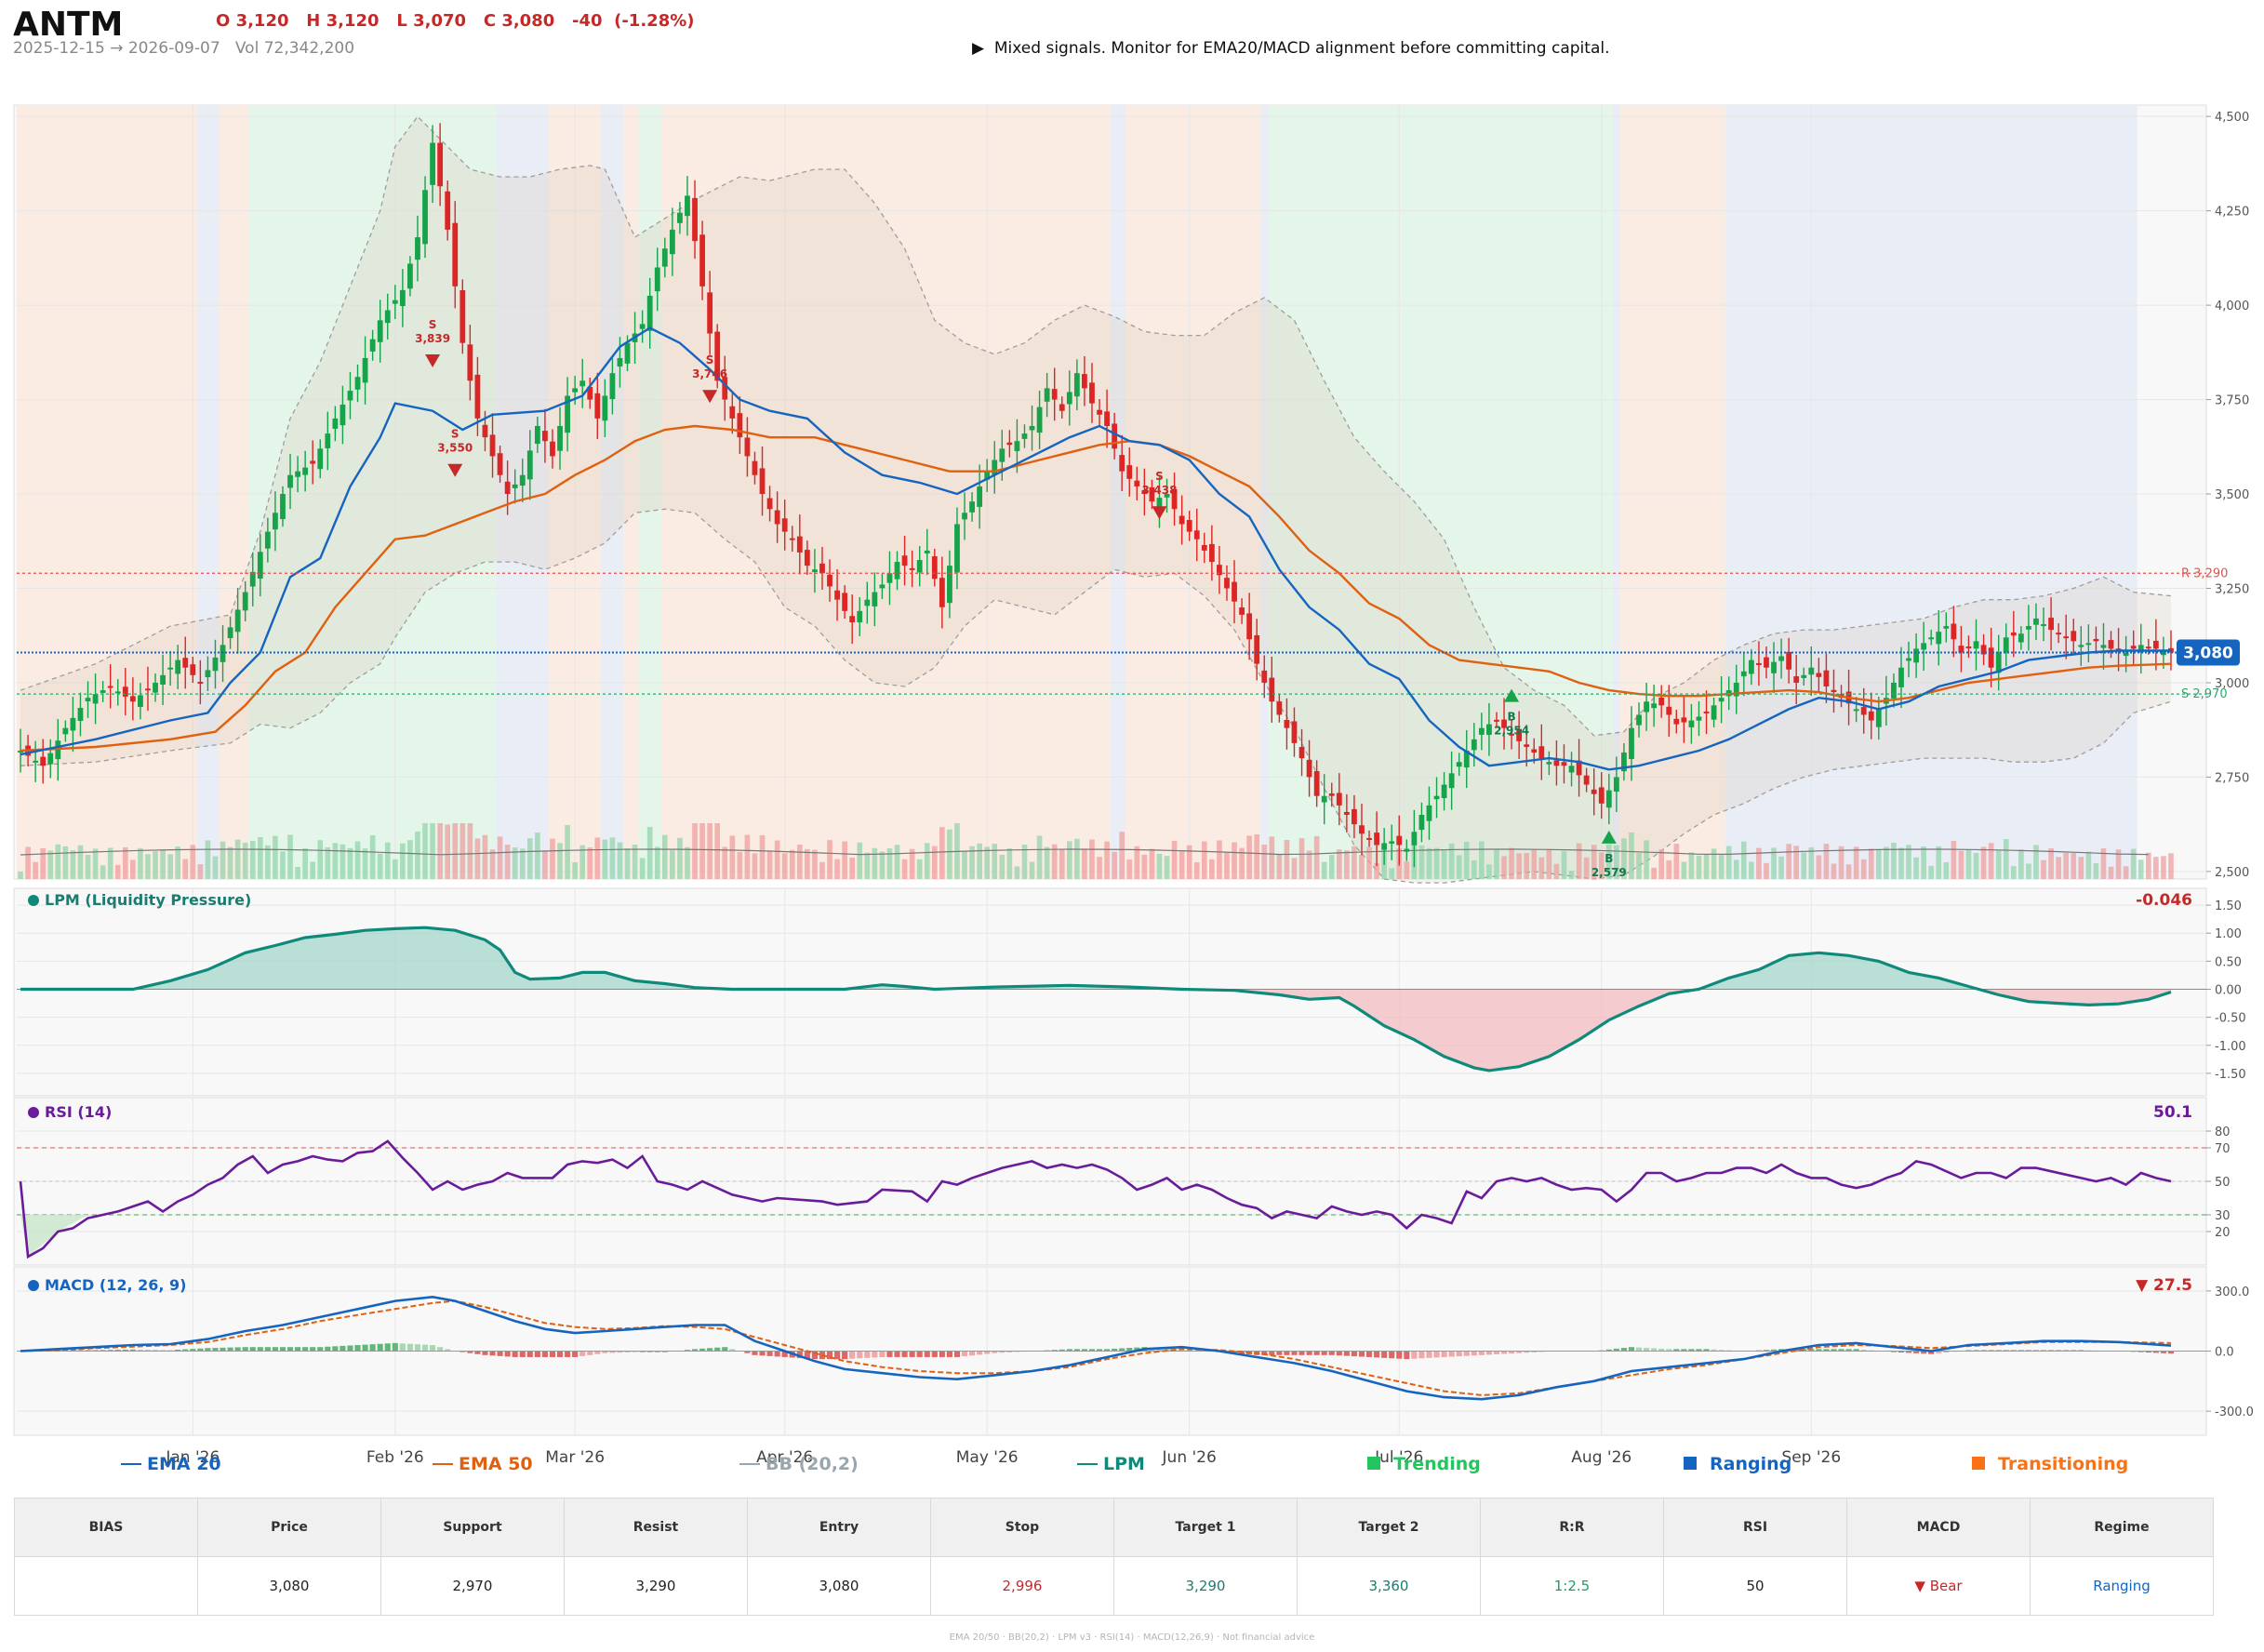 This screenshot has height=1652, width=2264. What do you see at coordinates (34, 1112) in the screenshot?
I see `rsi-title-dot` at bounding box center [34, 1112].